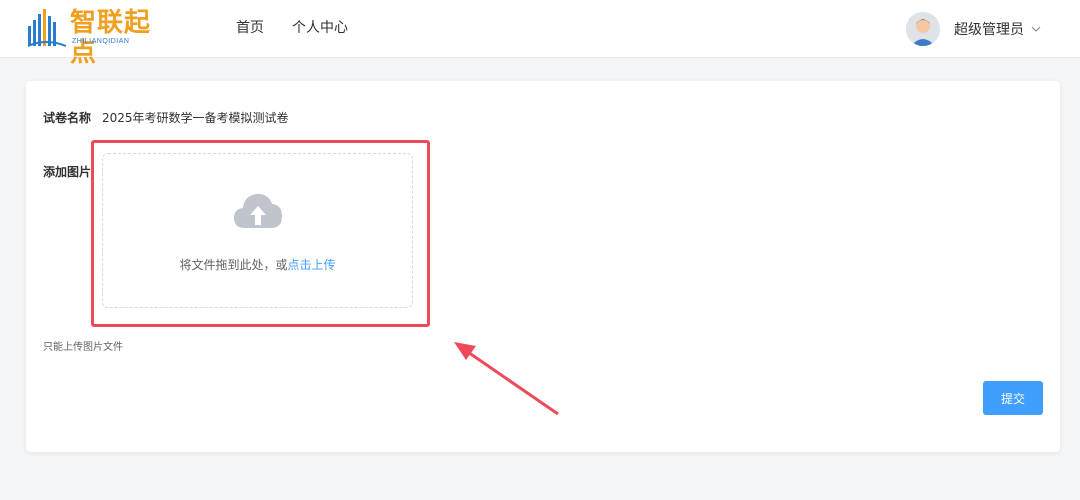 The height and width of the screenshot is (500, 1080). Describe the element at coordinates (250, 27) in the screenshot. I see `nav-home: 首页` at that location.